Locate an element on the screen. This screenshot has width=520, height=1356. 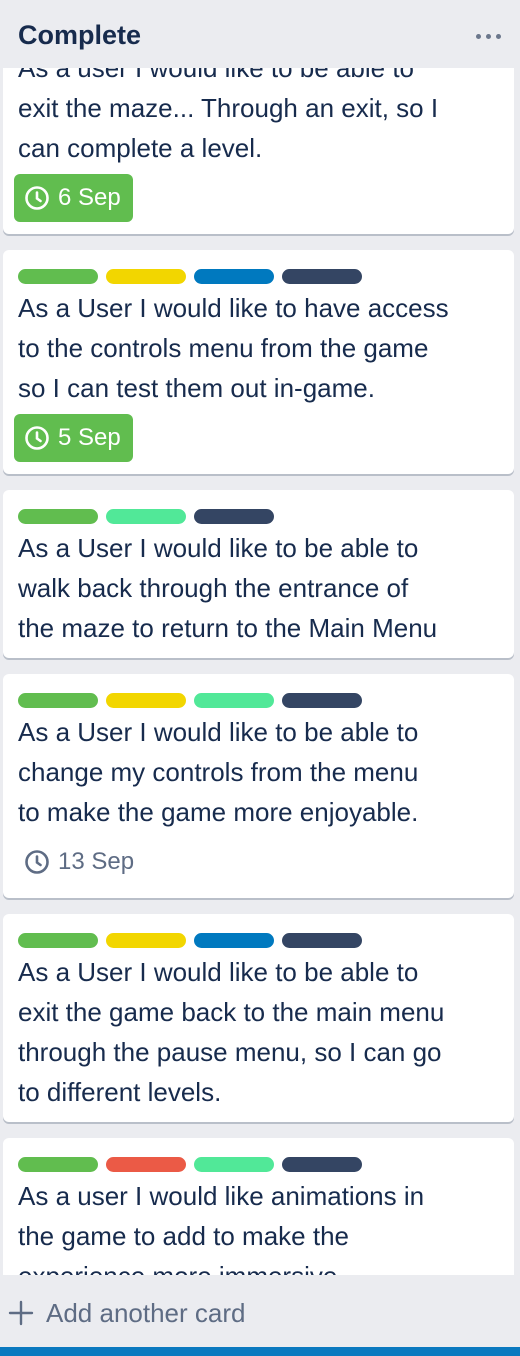
card-title-line: walk back through the entrance of is located at coordinates (213, 588).